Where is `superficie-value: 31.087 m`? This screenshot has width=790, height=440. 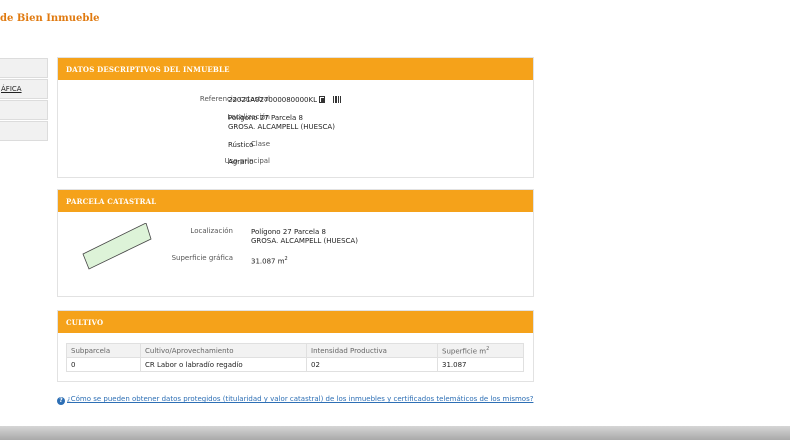 superficie-value: 31.087 m is located at coordinates (268, 261).